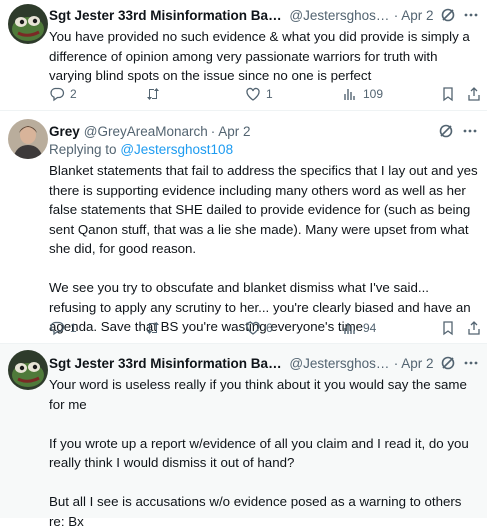 Image resolution: width=487 pixels, height=531 pixels. I want to click on views-button: 94, so click(359, 328).